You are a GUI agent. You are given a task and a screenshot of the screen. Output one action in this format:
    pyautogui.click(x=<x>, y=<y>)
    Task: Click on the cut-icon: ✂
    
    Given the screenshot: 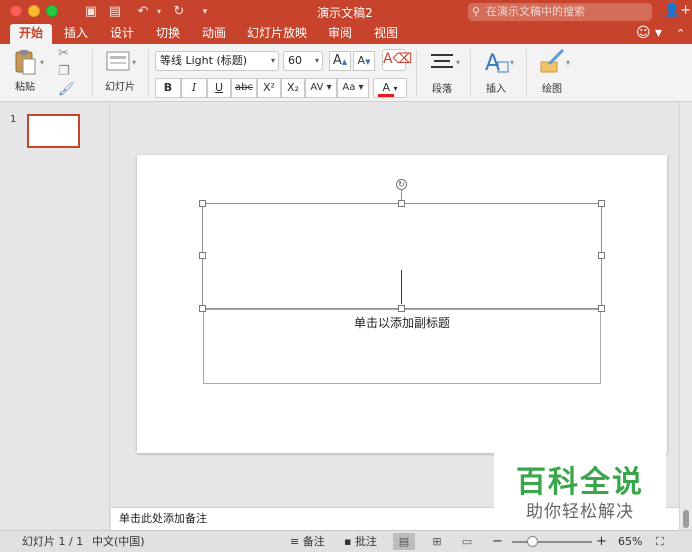 What is the action you would take?
    pyautogui.click(x=63, y=53)
    